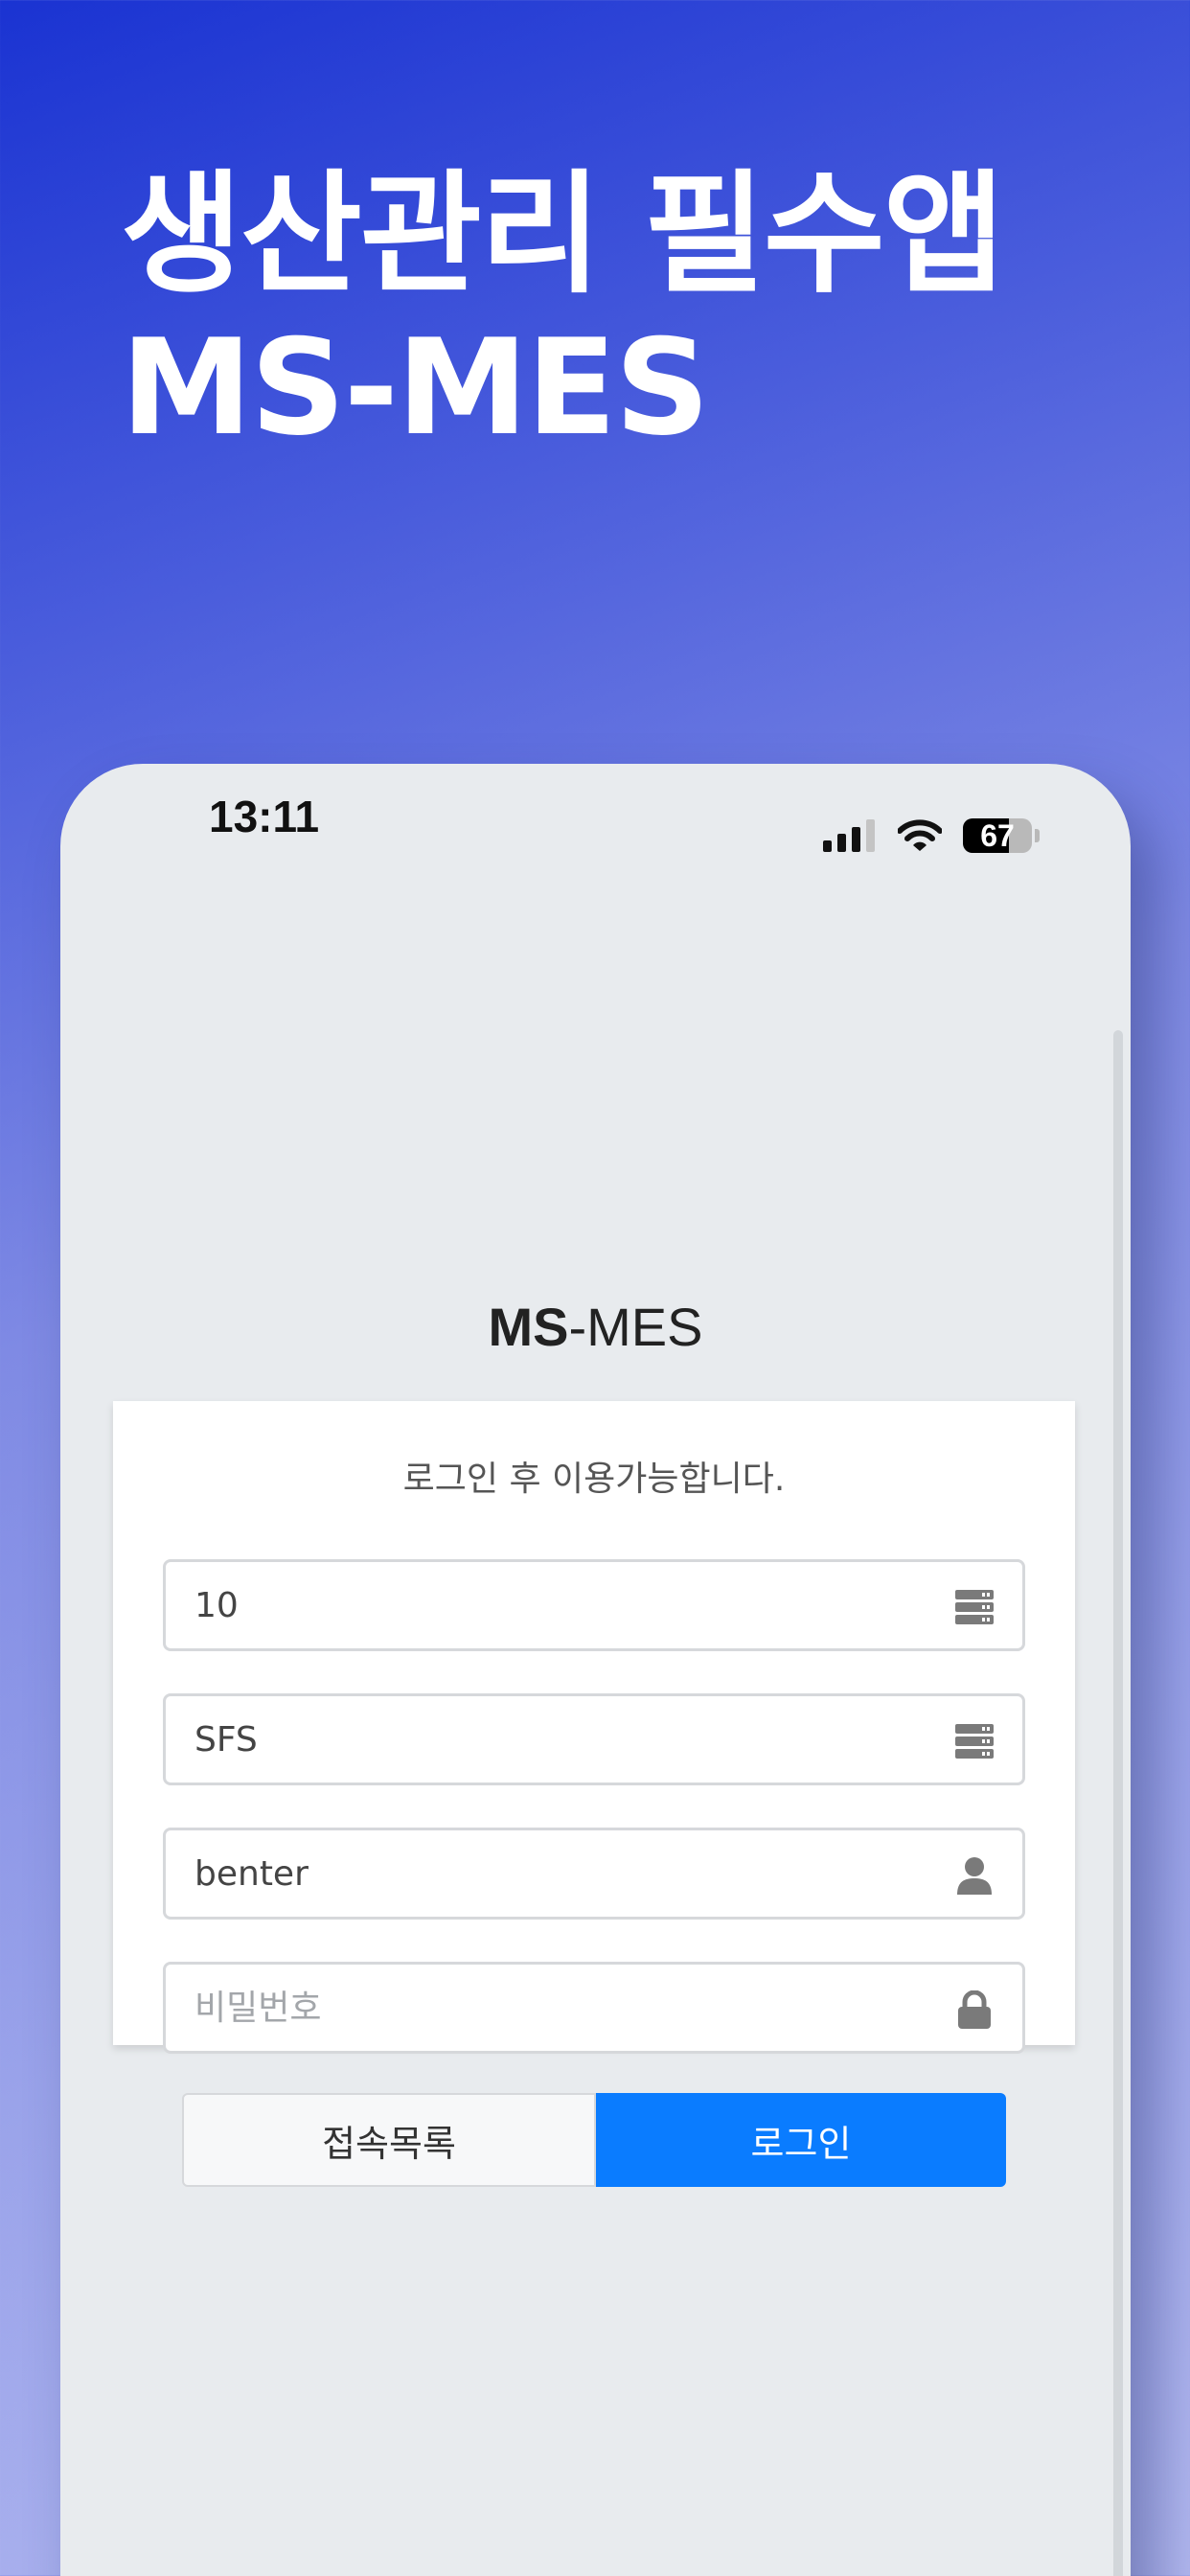 Image resolution: width=1190 pixels, height=2576 pixels. What do you see at coordinates (1038, 835) in the screenshot?
I see `battery-cap` at bounding box center [1038, 835].